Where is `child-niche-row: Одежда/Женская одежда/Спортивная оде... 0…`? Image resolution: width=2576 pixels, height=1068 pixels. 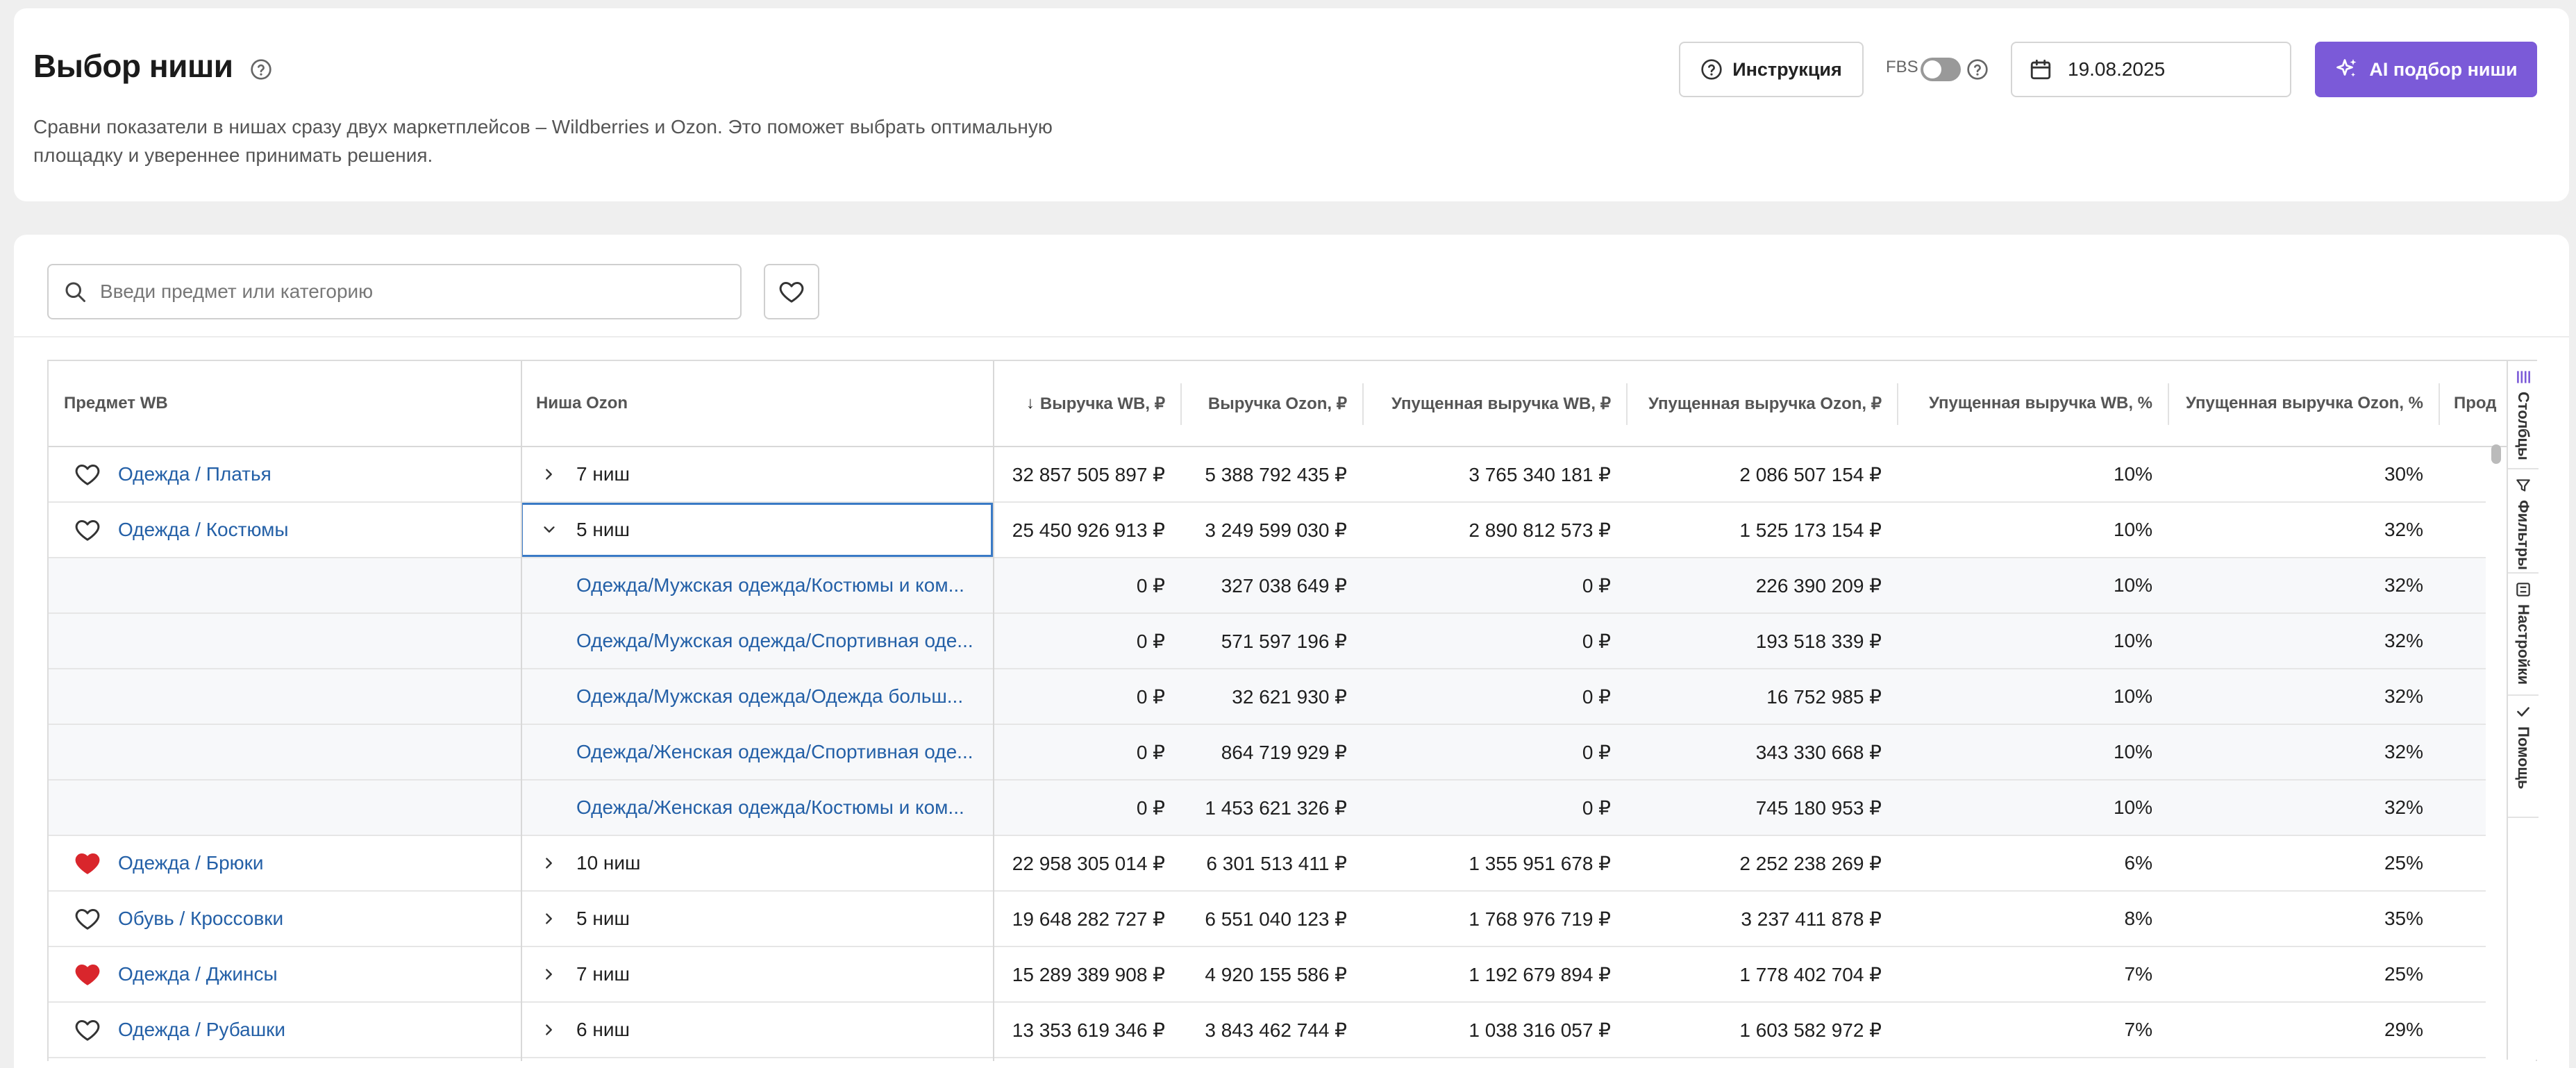 child-niche-row: Одежда/Женская одежда/Спортивная оде... 0… is located at coordinates (1267, 753).